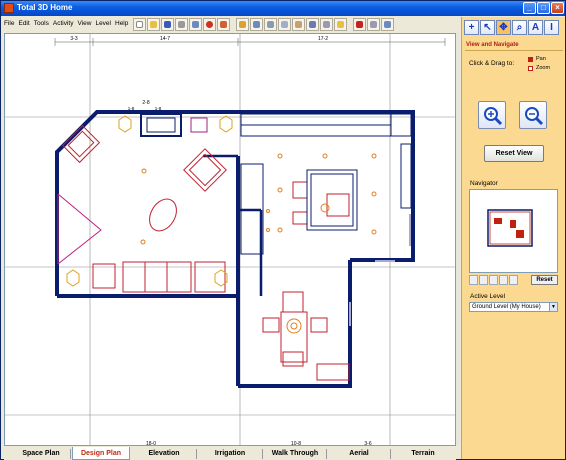 The image size is (566, 460). I want to click on select-tool-icon: ↖, so click(487, 27).